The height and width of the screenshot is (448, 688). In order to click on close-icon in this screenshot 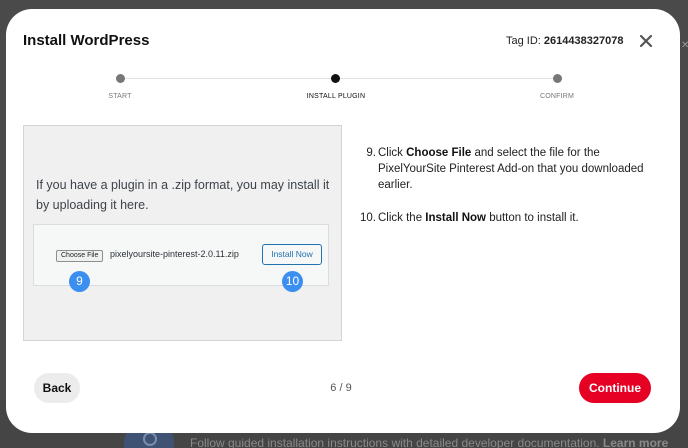, I will do `click(646, 41)`.